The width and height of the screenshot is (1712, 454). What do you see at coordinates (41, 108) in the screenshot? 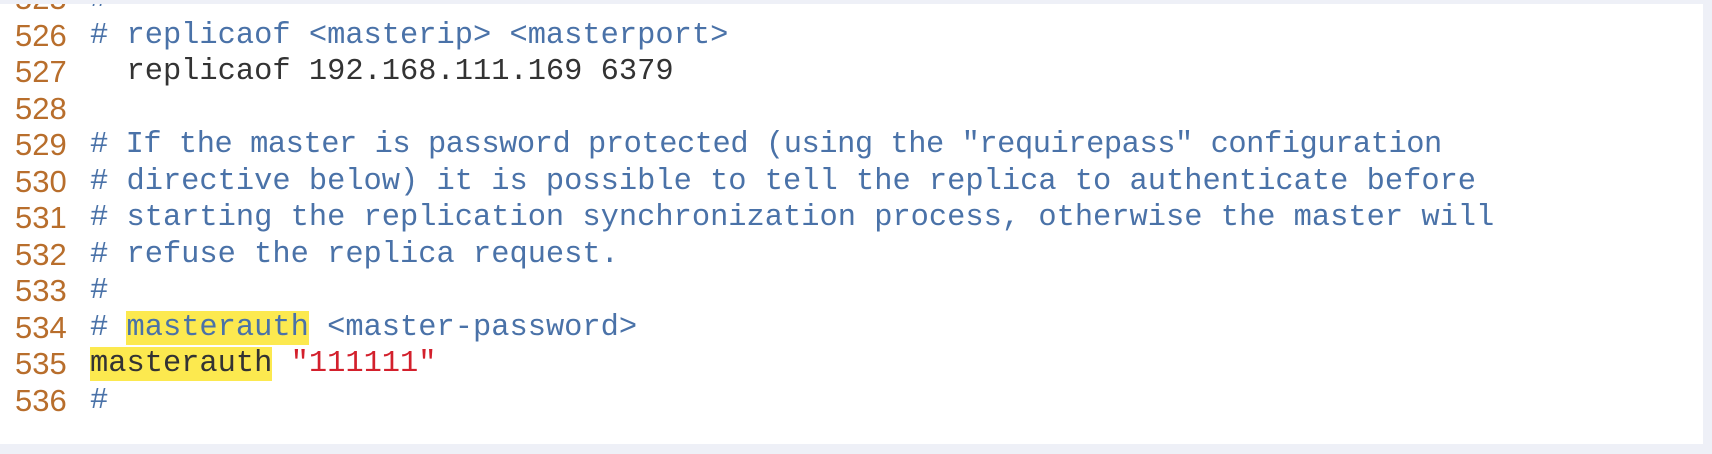
I see `line-number: 528` at bounding box center [41, 108].